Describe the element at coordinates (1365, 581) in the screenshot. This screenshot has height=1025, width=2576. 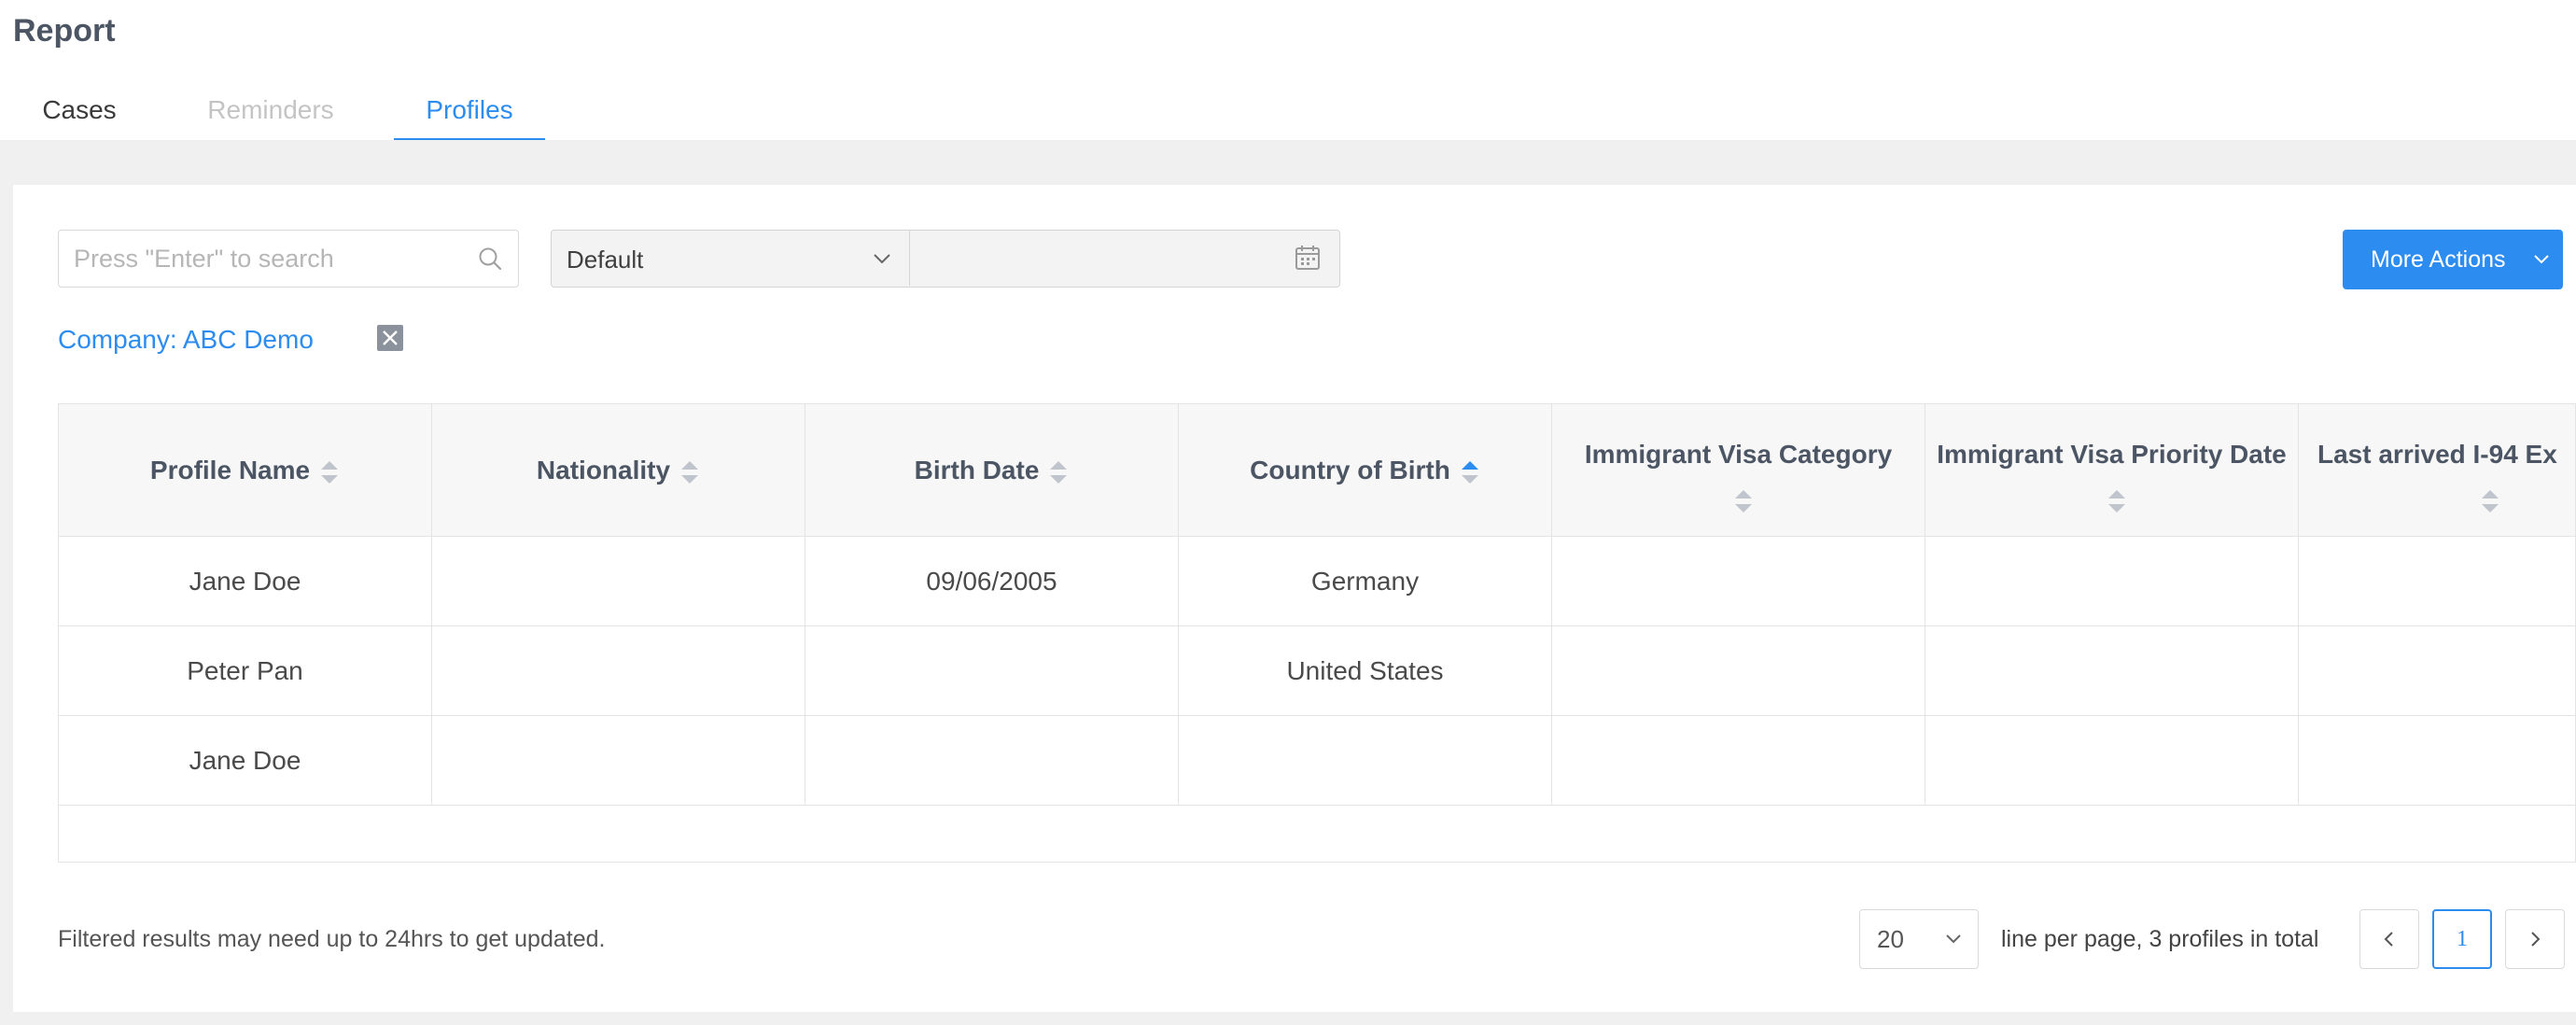
I see `cell-country-of-birth: Germany` at that location.